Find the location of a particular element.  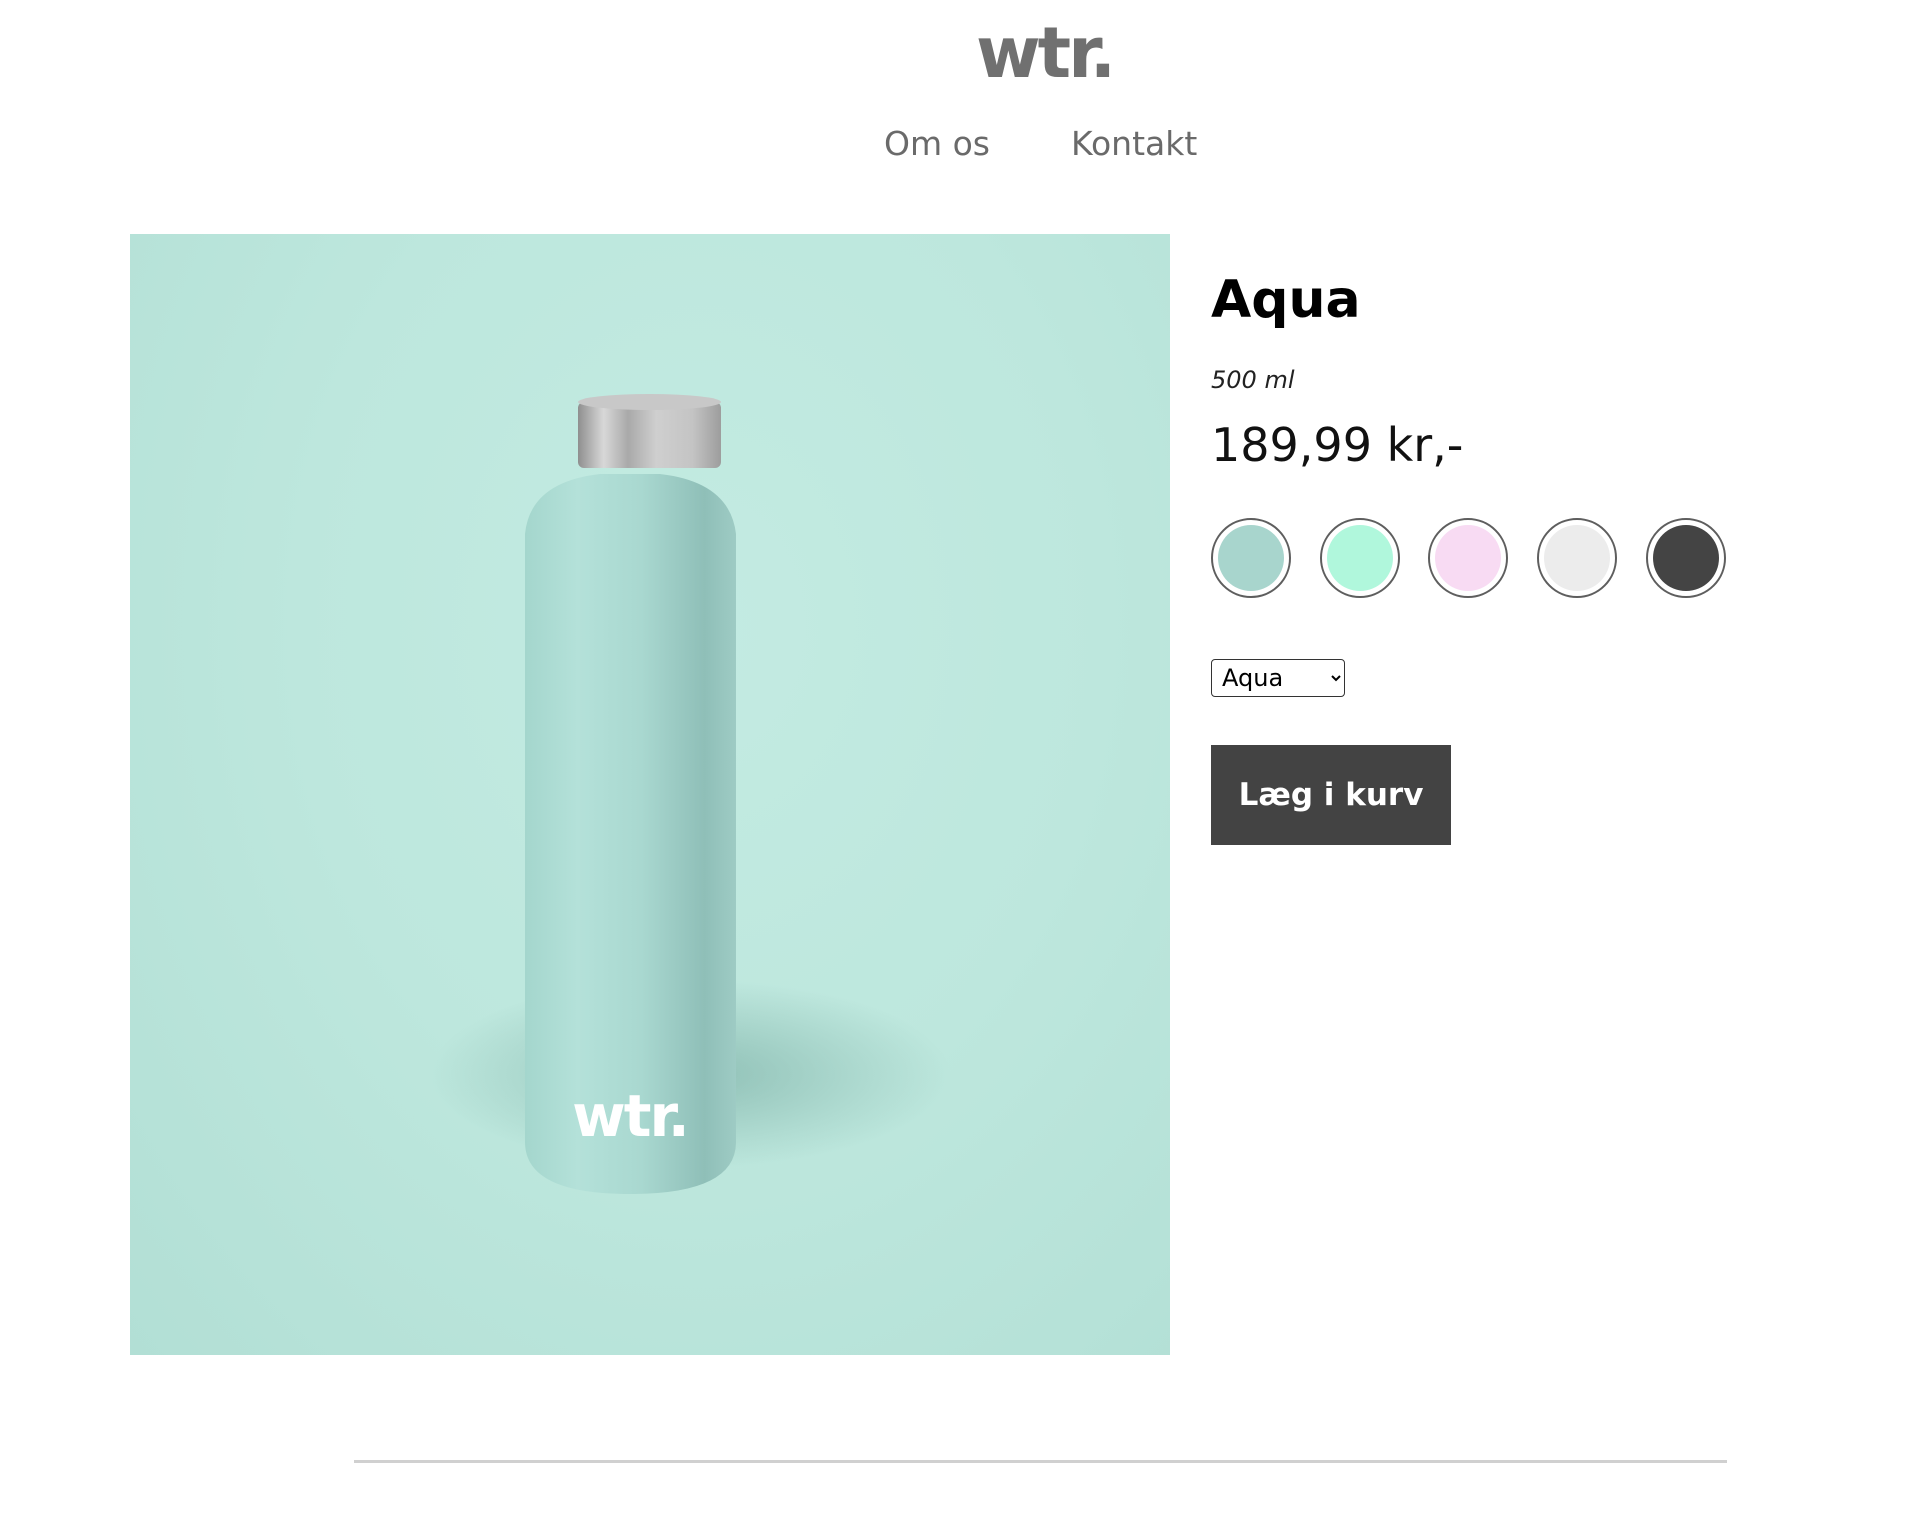

swatch-pink-fill is located at coordinates (1468, 558).